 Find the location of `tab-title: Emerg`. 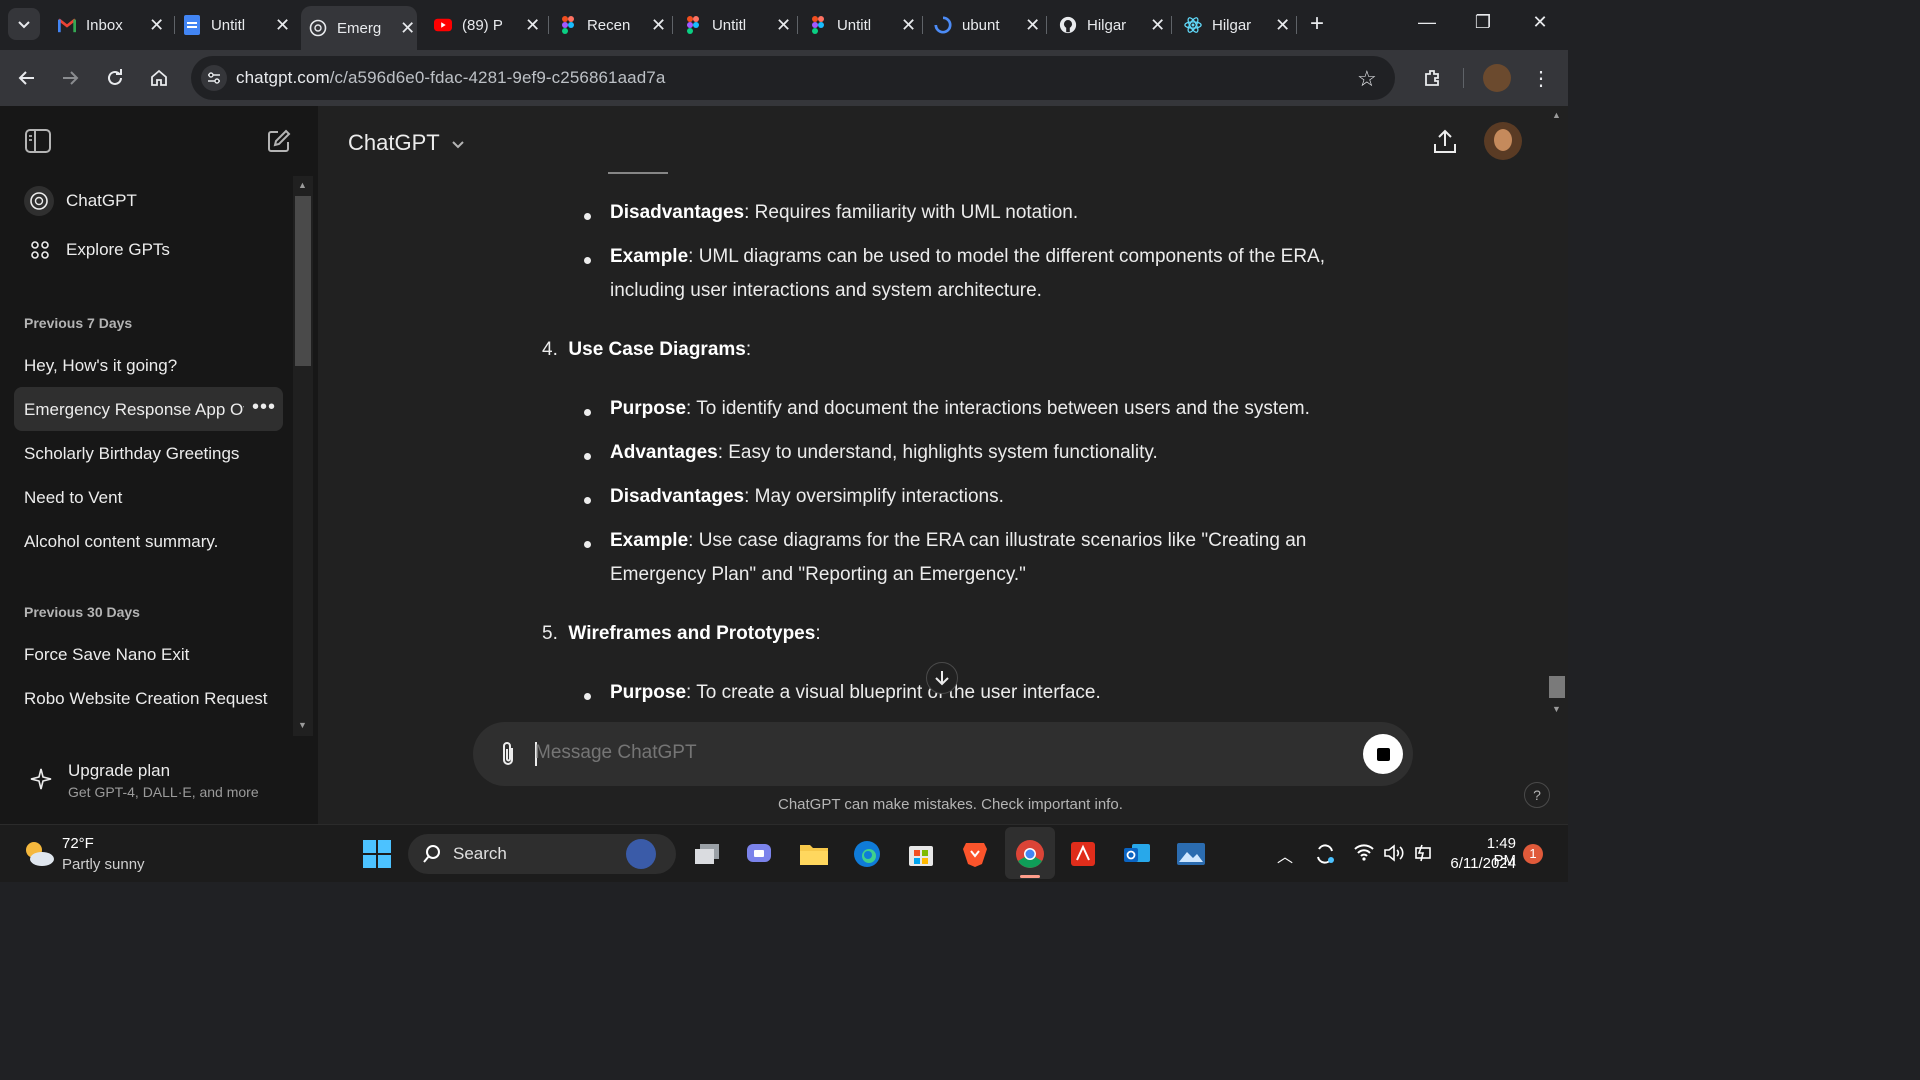

tab-title: Emerg is located at coordinates (359, 28).